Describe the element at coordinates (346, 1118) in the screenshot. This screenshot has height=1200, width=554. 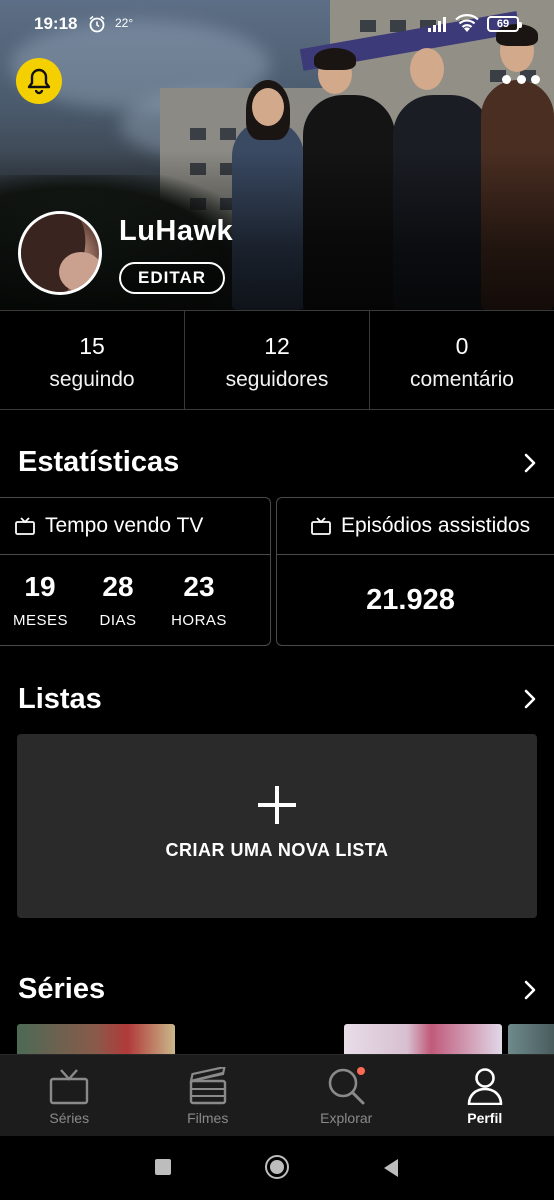
I see `nav-label: Explorar` at that location.